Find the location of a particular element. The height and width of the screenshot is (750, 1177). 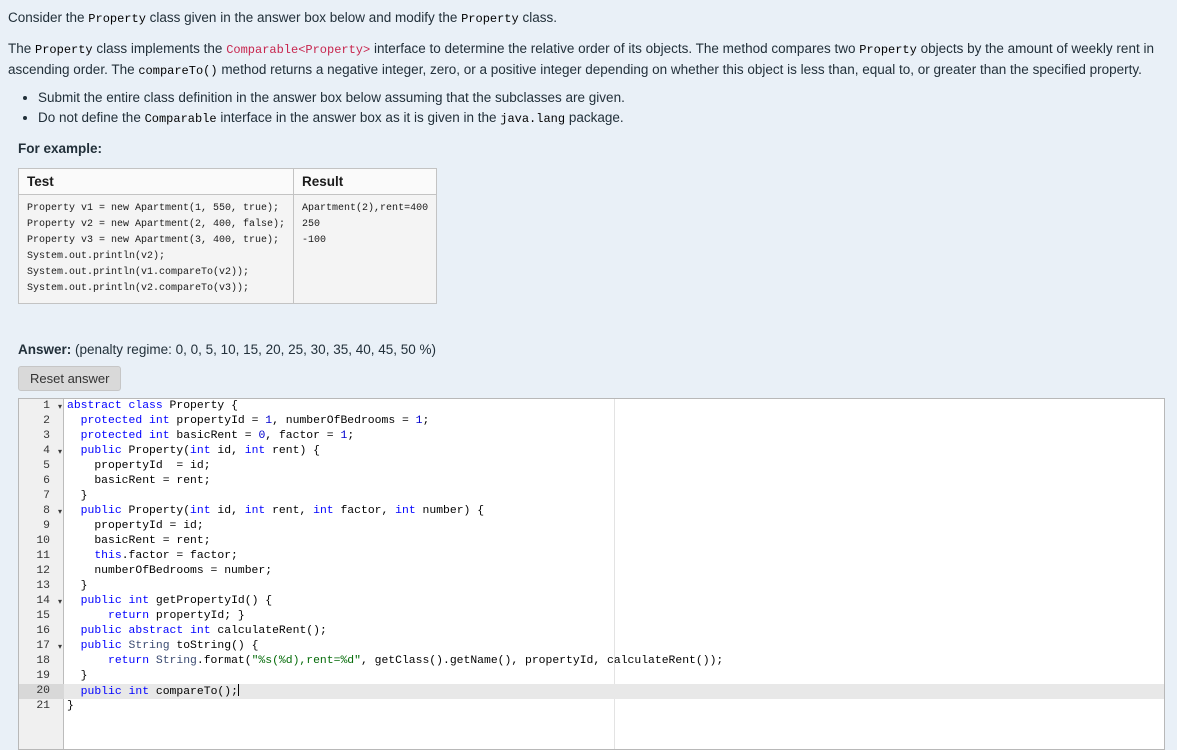

text-run: package. is located at coordinates (594, 117).